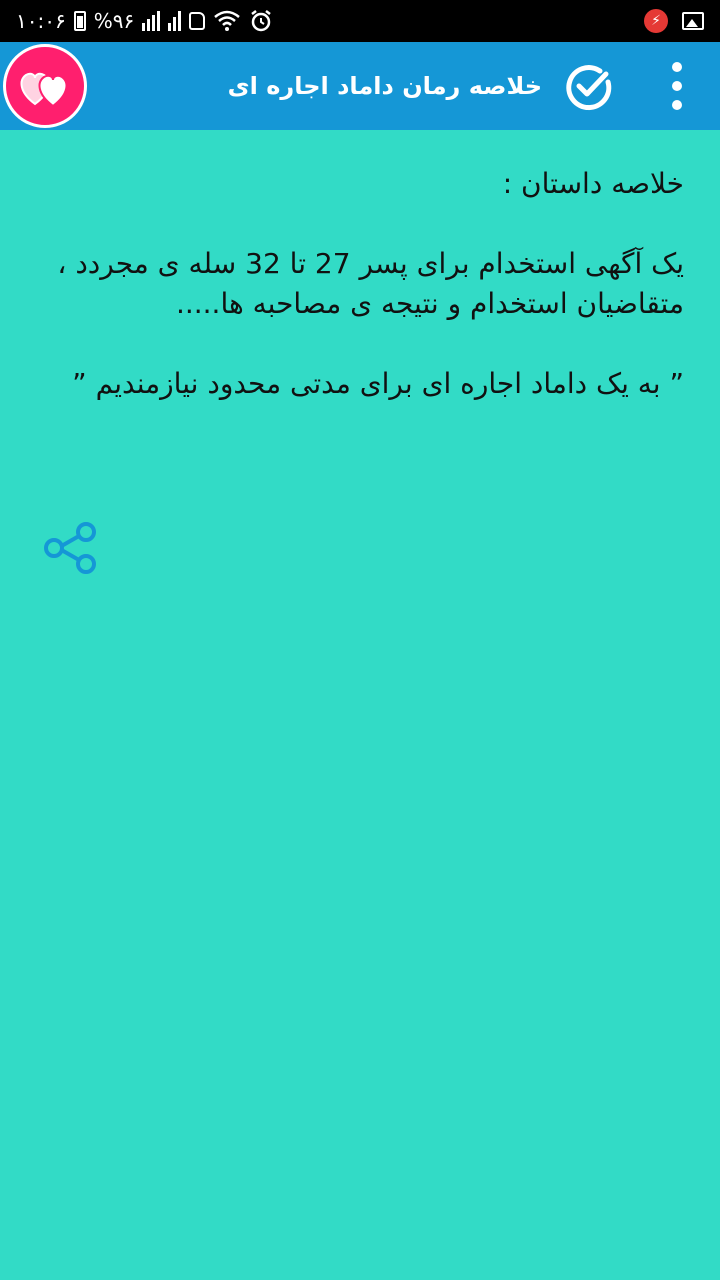 This screenshot has height=1280, width=720. Describe the element at coordinates (227, 20) in the screenshot. I see `wifi-icon` at that location.